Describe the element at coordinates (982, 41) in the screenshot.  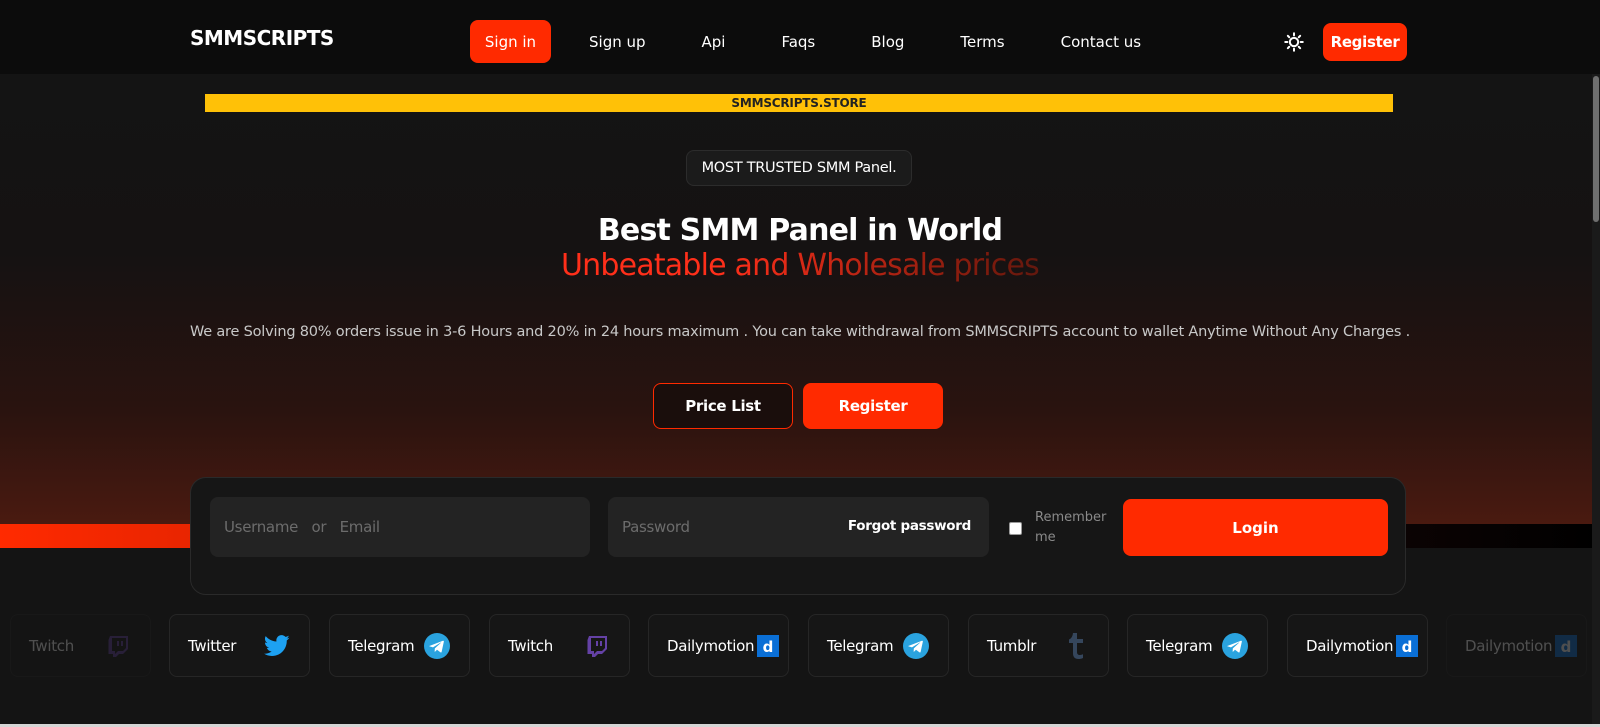
I see `nav-terms: Terms` at that location.